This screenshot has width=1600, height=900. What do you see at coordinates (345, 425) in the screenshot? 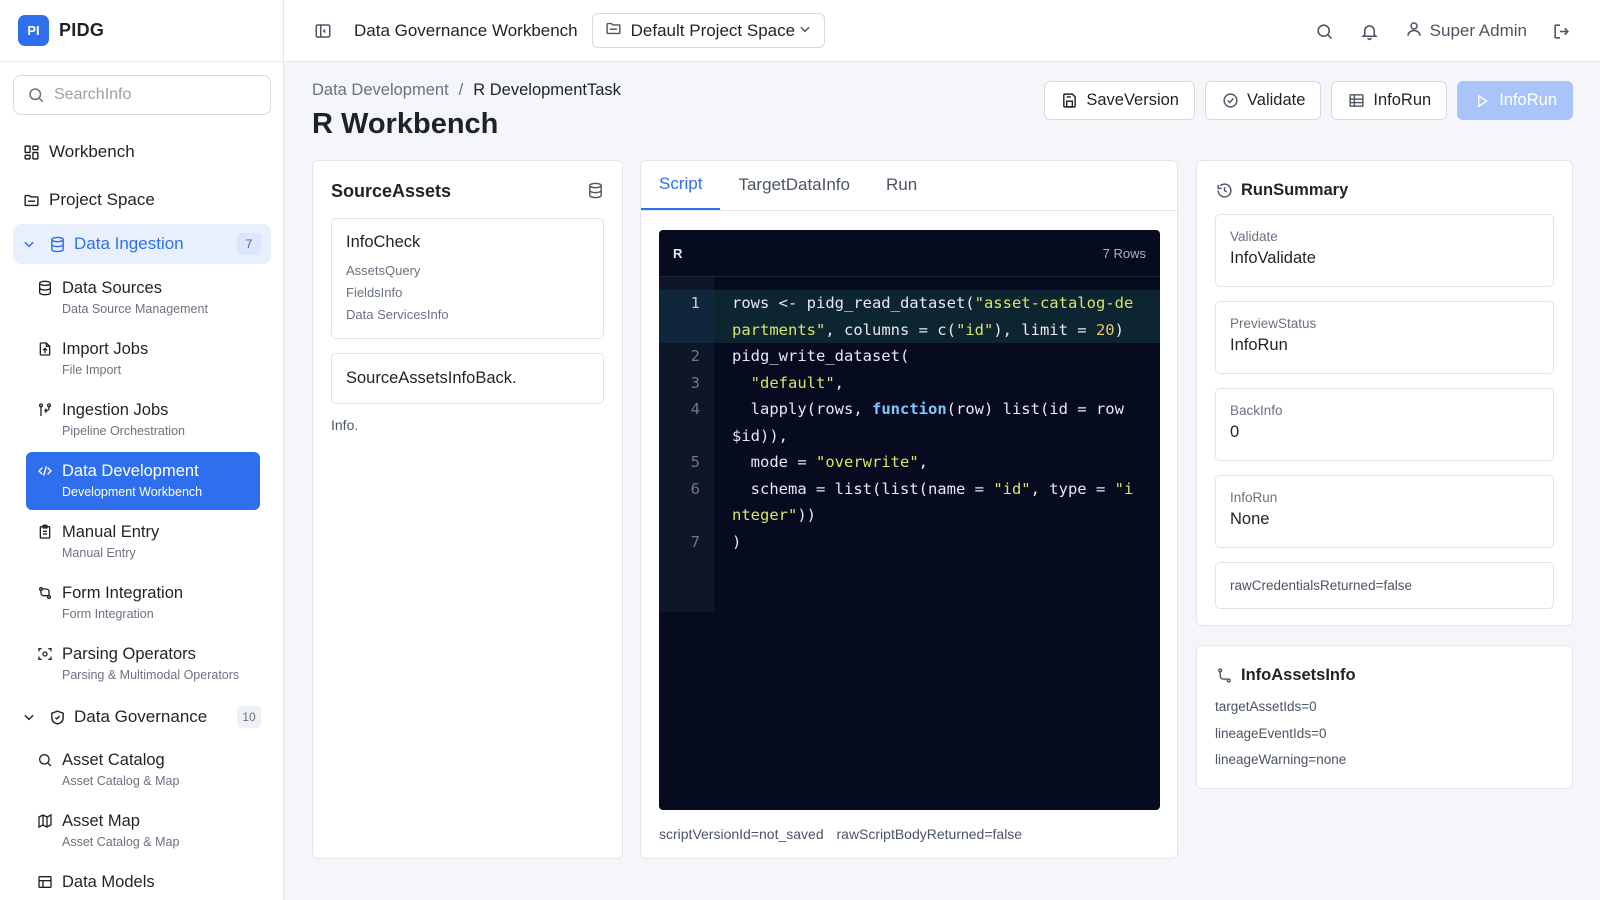
I see `source-note: Info.` at bounding box center [345, 425].